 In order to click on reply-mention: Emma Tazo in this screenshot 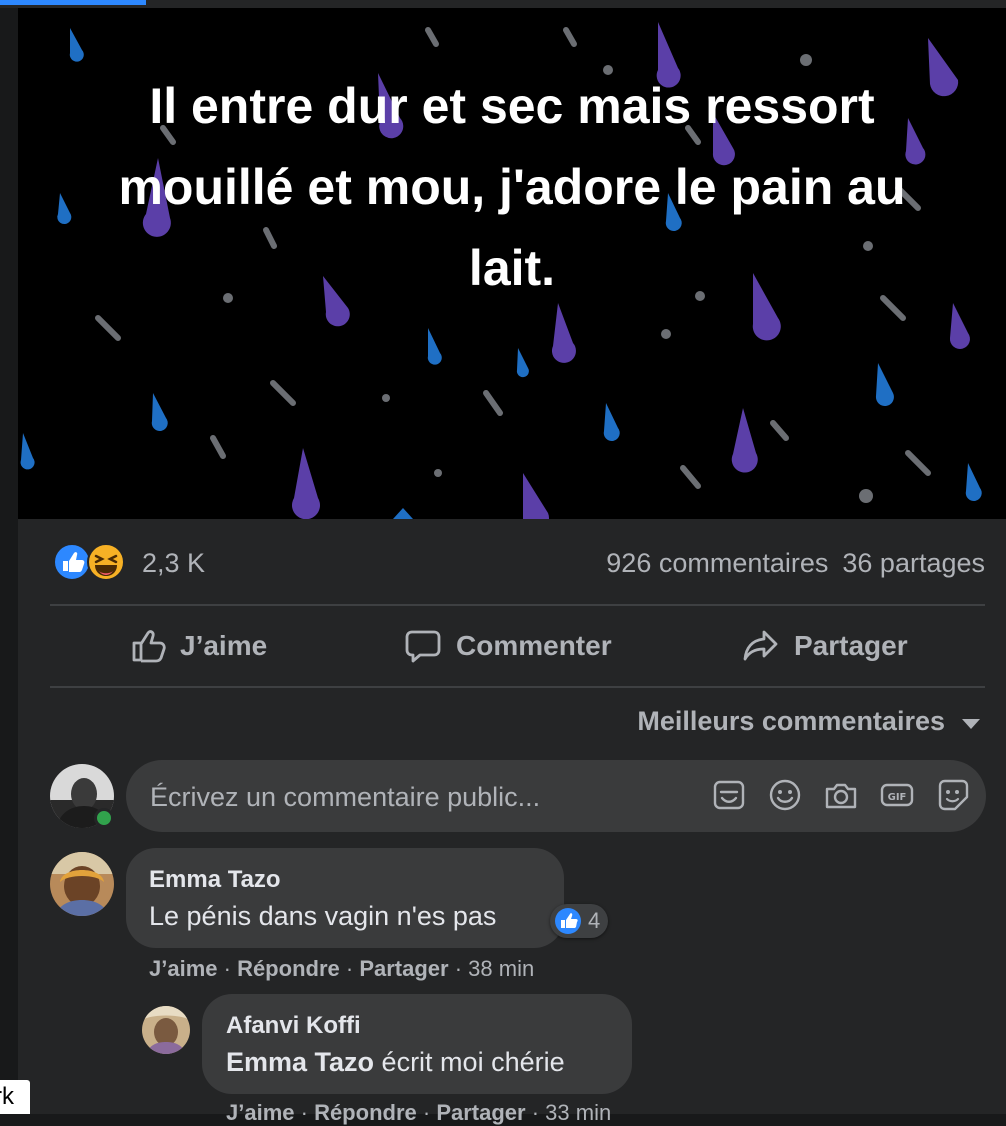, I will do `click(300, 1062)`.